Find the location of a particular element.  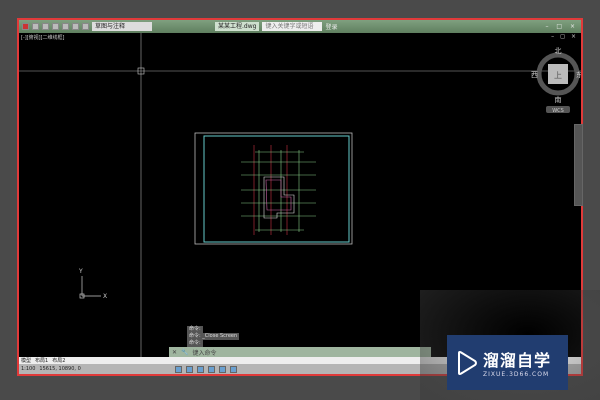

ucs-x-label: X is located at coordinates (105, 296).